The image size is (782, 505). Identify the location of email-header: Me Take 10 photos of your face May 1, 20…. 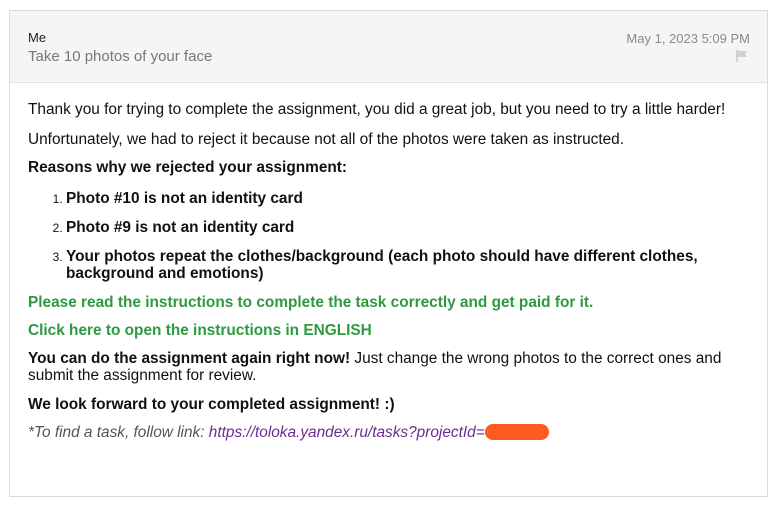
(388, 47).